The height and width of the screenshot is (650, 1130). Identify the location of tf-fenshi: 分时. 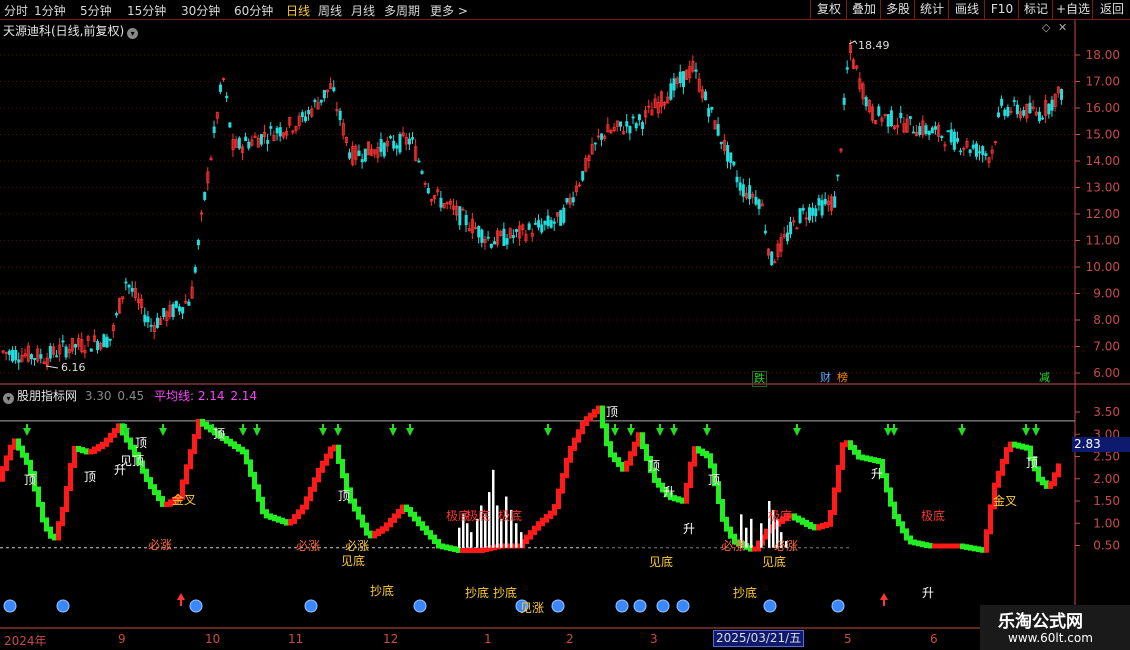
(16, 10).